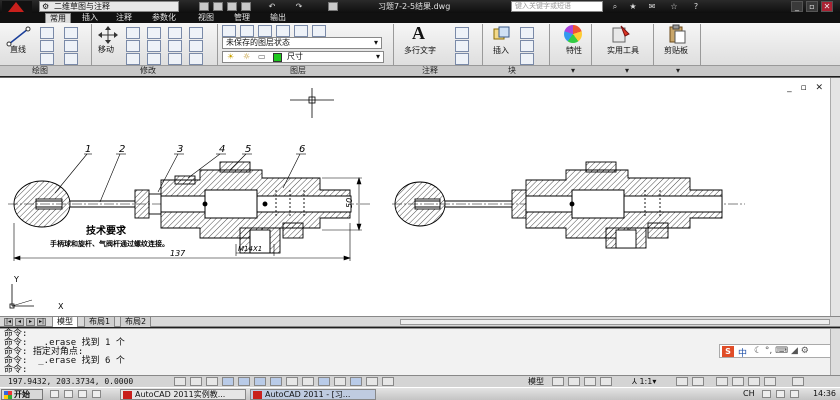 The image size is (840, 400). What do you see at coordinates (418, 33) in the screenshot?
I see `mtext-icon: A` at bounding box center [418, 33].